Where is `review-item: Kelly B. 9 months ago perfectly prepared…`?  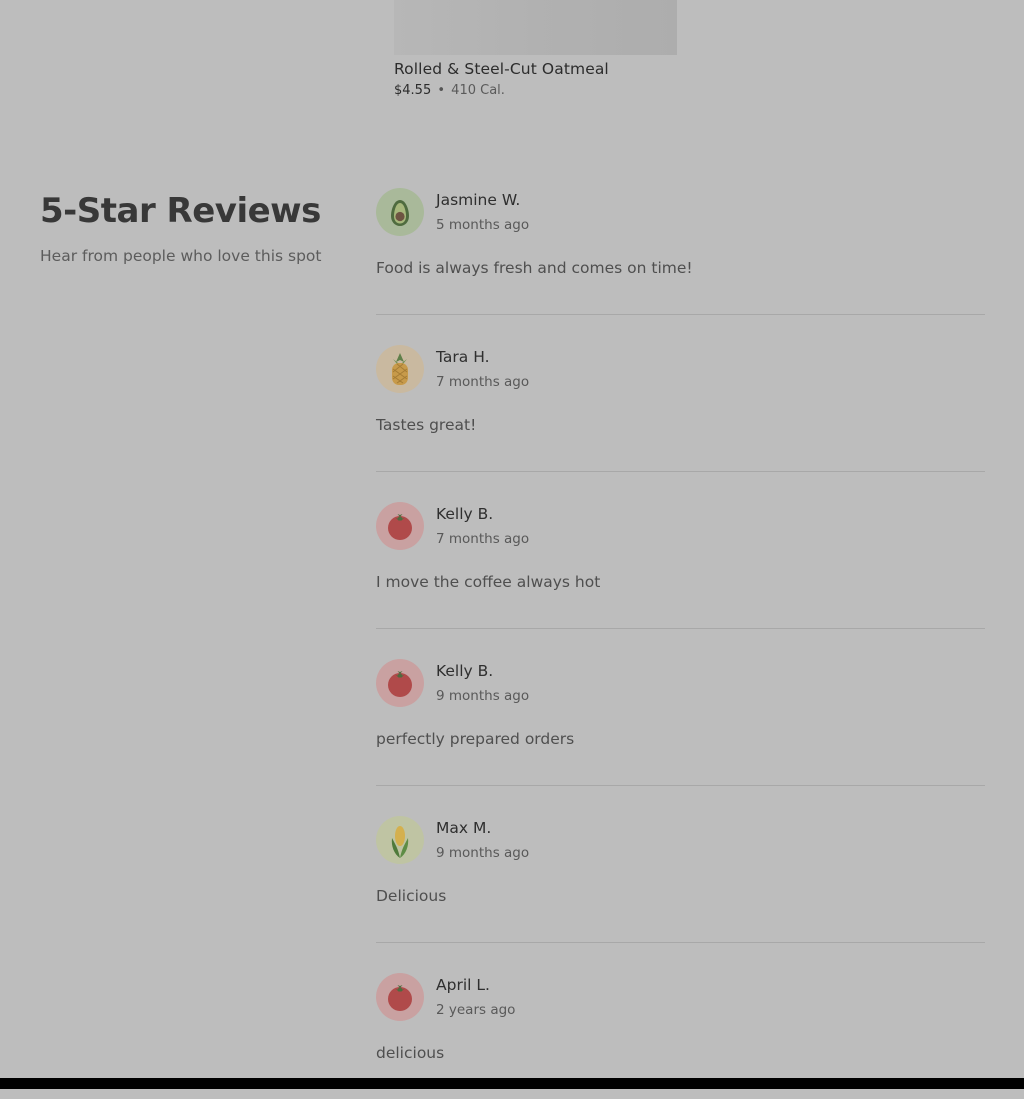
review-item: Kelly B. 9 months ago perfectly prepared… is located at coordinates (680, 706).